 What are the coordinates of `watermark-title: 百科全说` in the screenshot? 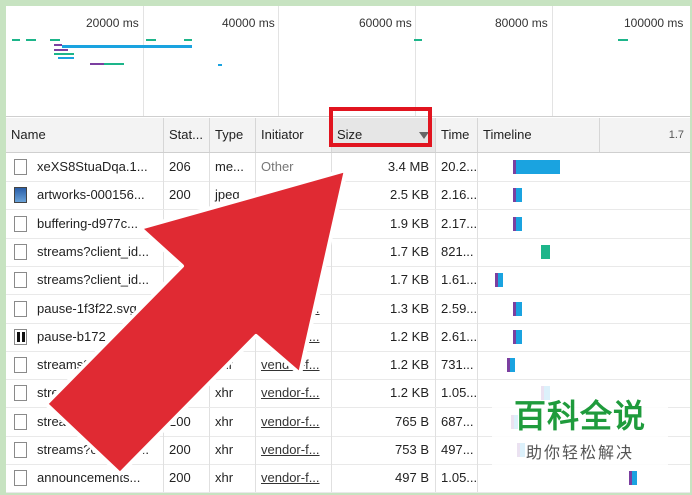 It's located at (579, 416).